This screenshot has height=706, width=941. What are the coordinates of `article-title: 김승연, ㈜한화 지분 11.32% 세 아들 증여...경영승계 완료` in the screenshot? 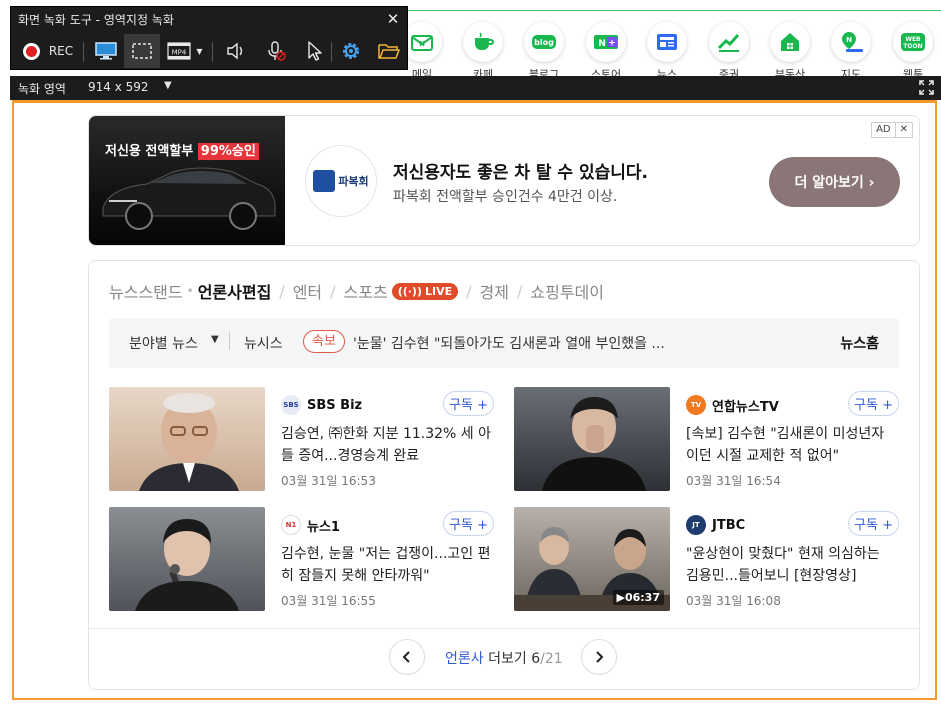 It's located at (386, 445).